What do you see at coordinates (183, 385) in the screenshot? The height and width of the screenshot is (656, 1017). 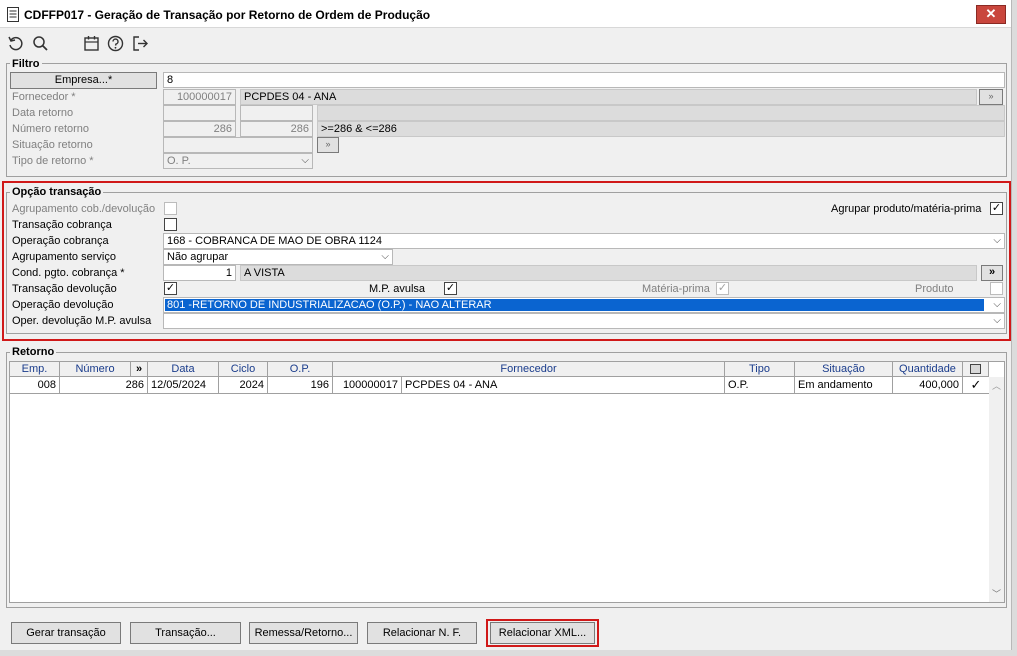 I see `cell-data: 12/05/2024` at bounding box center [183, 385].